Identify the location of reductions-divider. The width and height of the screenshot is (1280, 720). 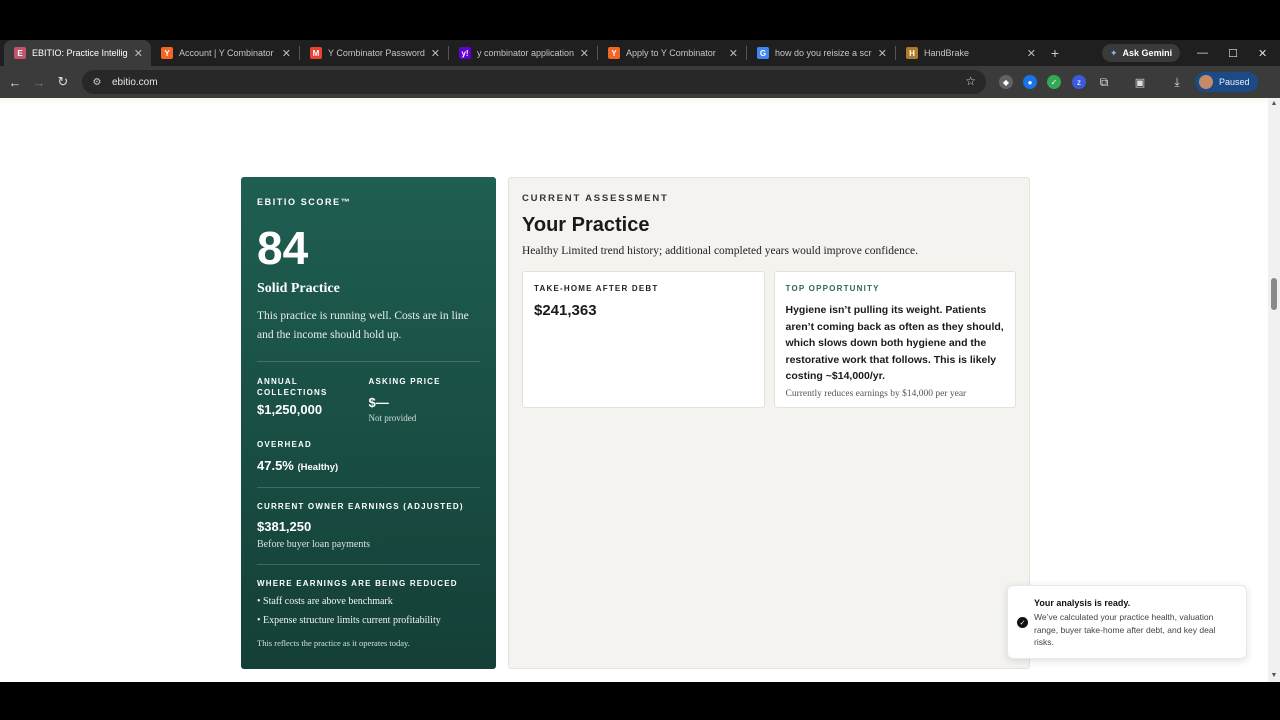
(368, 564).